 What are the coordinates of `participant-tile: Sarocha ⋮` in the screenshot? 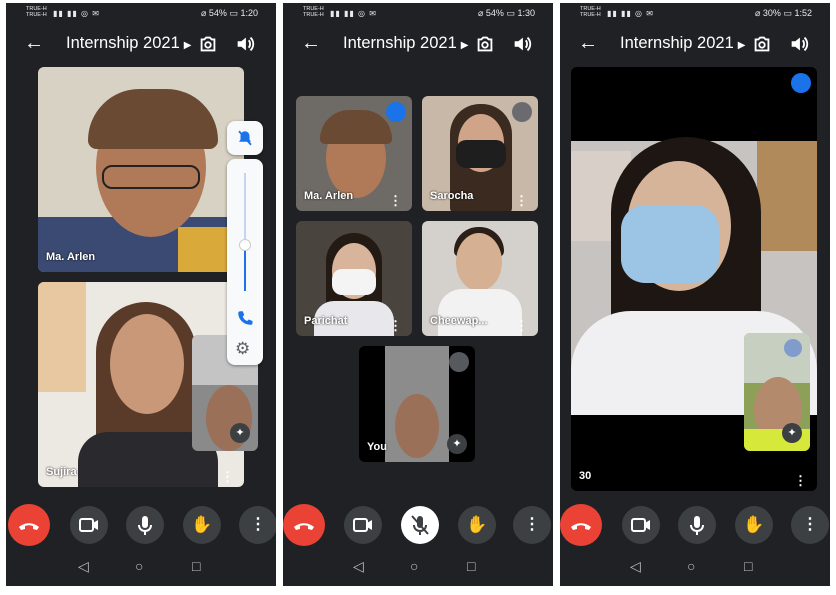 It's located at (480, 153).